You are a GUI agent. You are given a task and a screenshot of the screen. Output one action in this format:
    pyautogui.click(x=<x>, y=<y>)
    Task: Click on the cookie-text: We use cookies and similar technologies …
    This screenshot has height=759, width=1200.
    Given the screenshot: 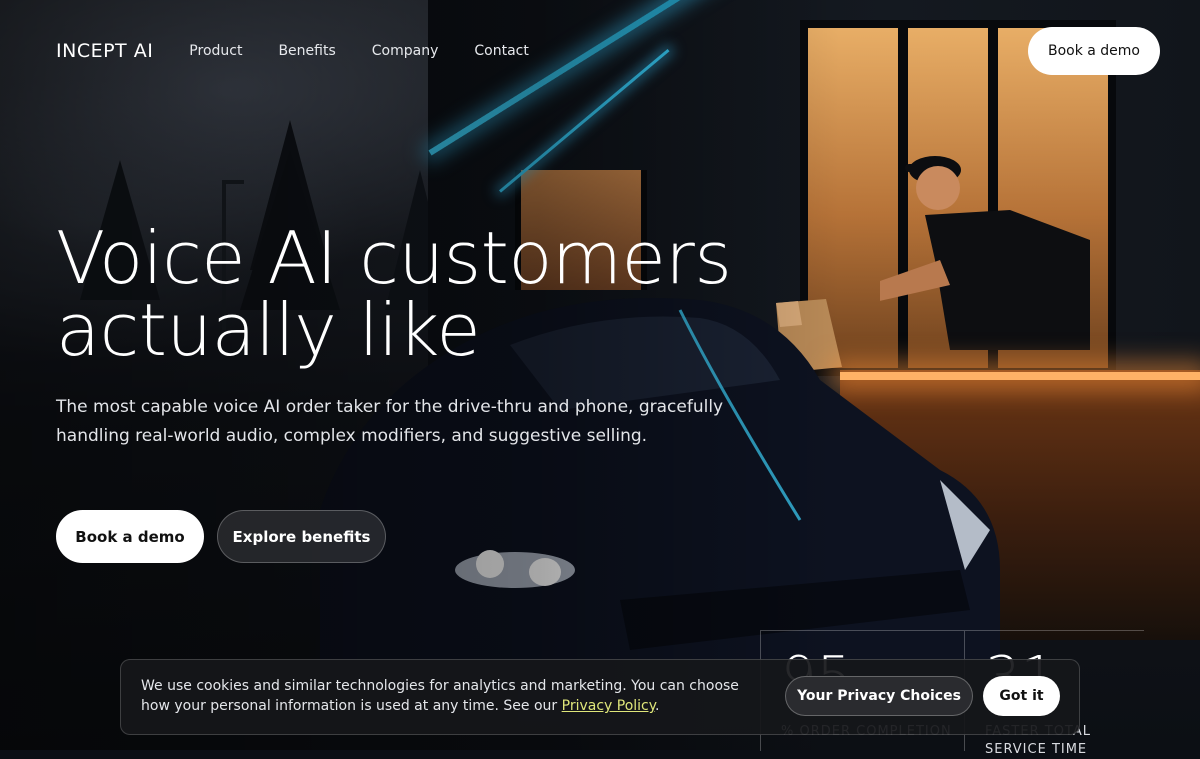 What is the action you would take?
    pyautogui.click(x=446, y=696)
    